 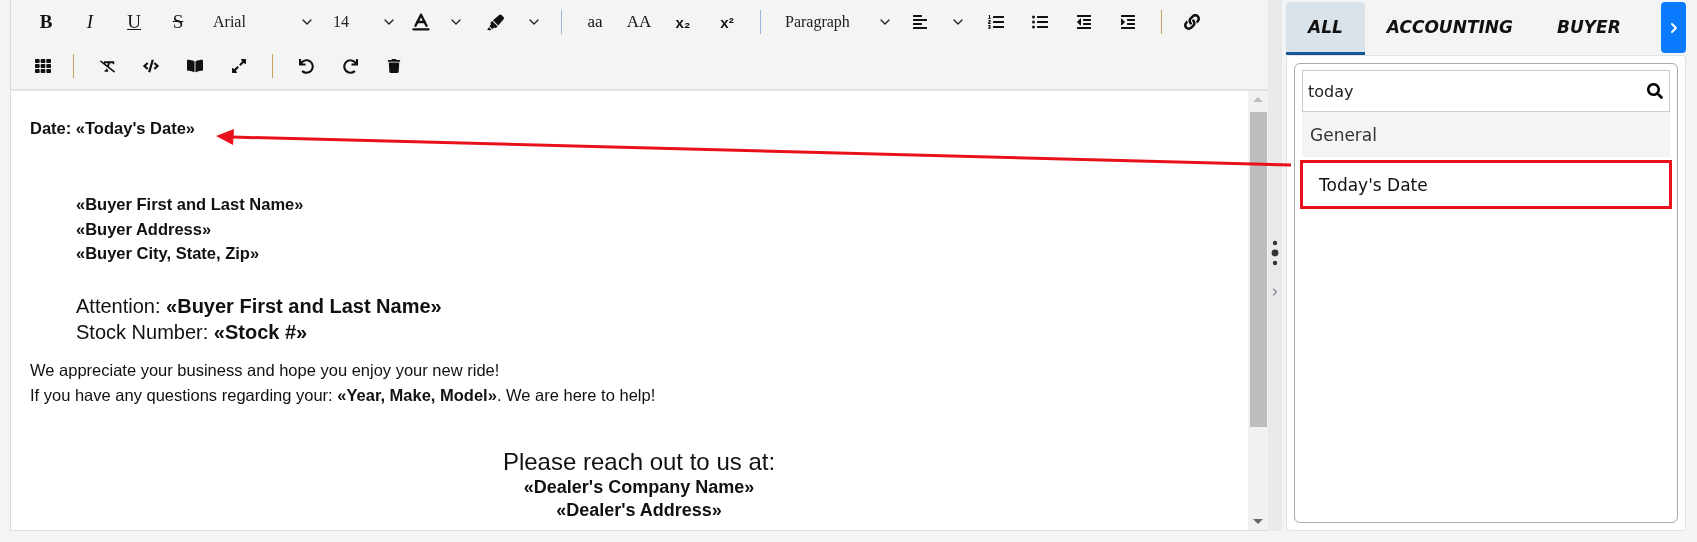 What do you see at coordinates (46, 22) in the screenshot?
I see `format-button: B` at bounding box center [46, 22].